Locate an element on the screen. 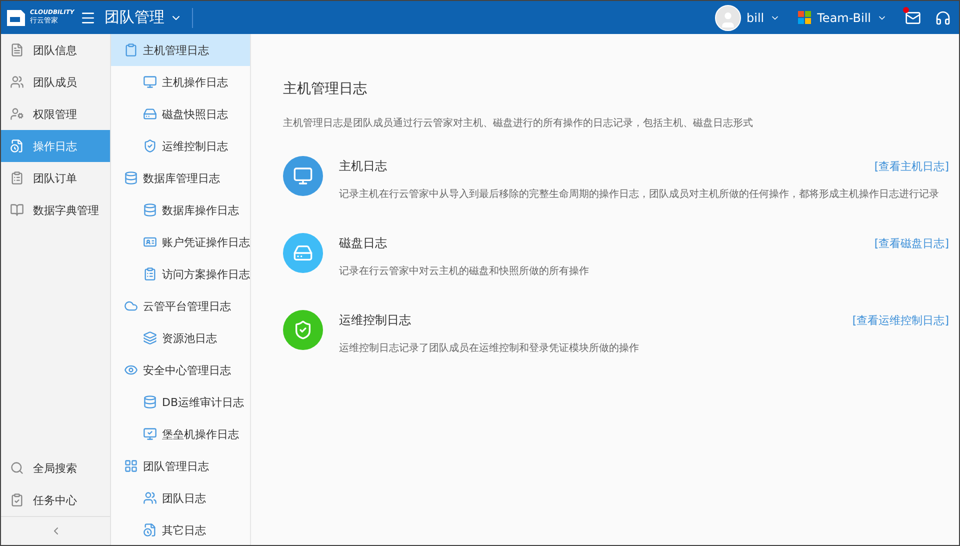 This screenshot has width=960, height=546. subnav-item: 主机操作日志 is located at coordinates (180, 82).